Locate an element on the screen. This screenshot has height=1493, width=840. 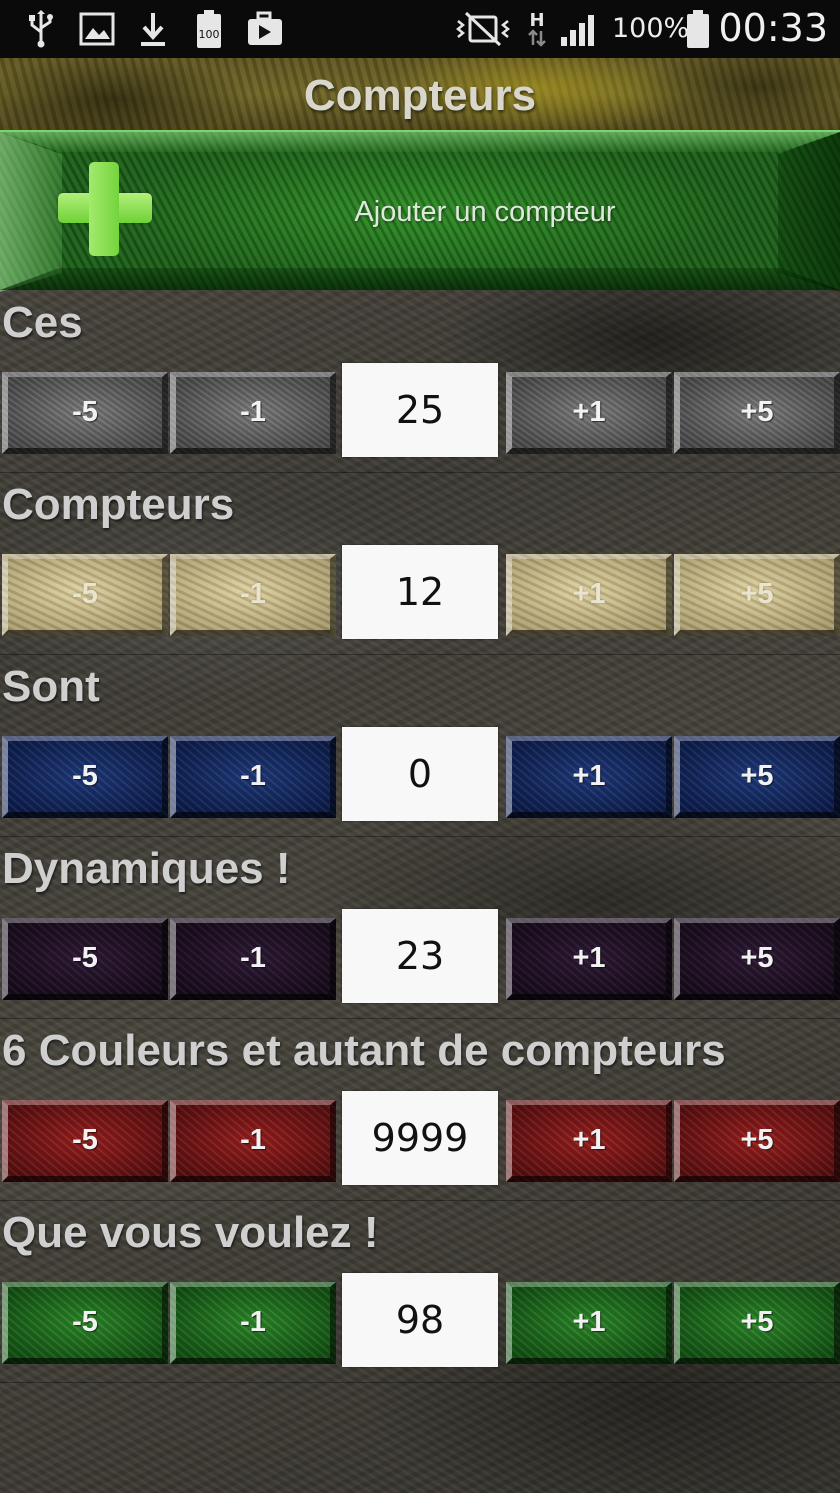
counter-value: 0 is located at coordinates (420, 774).